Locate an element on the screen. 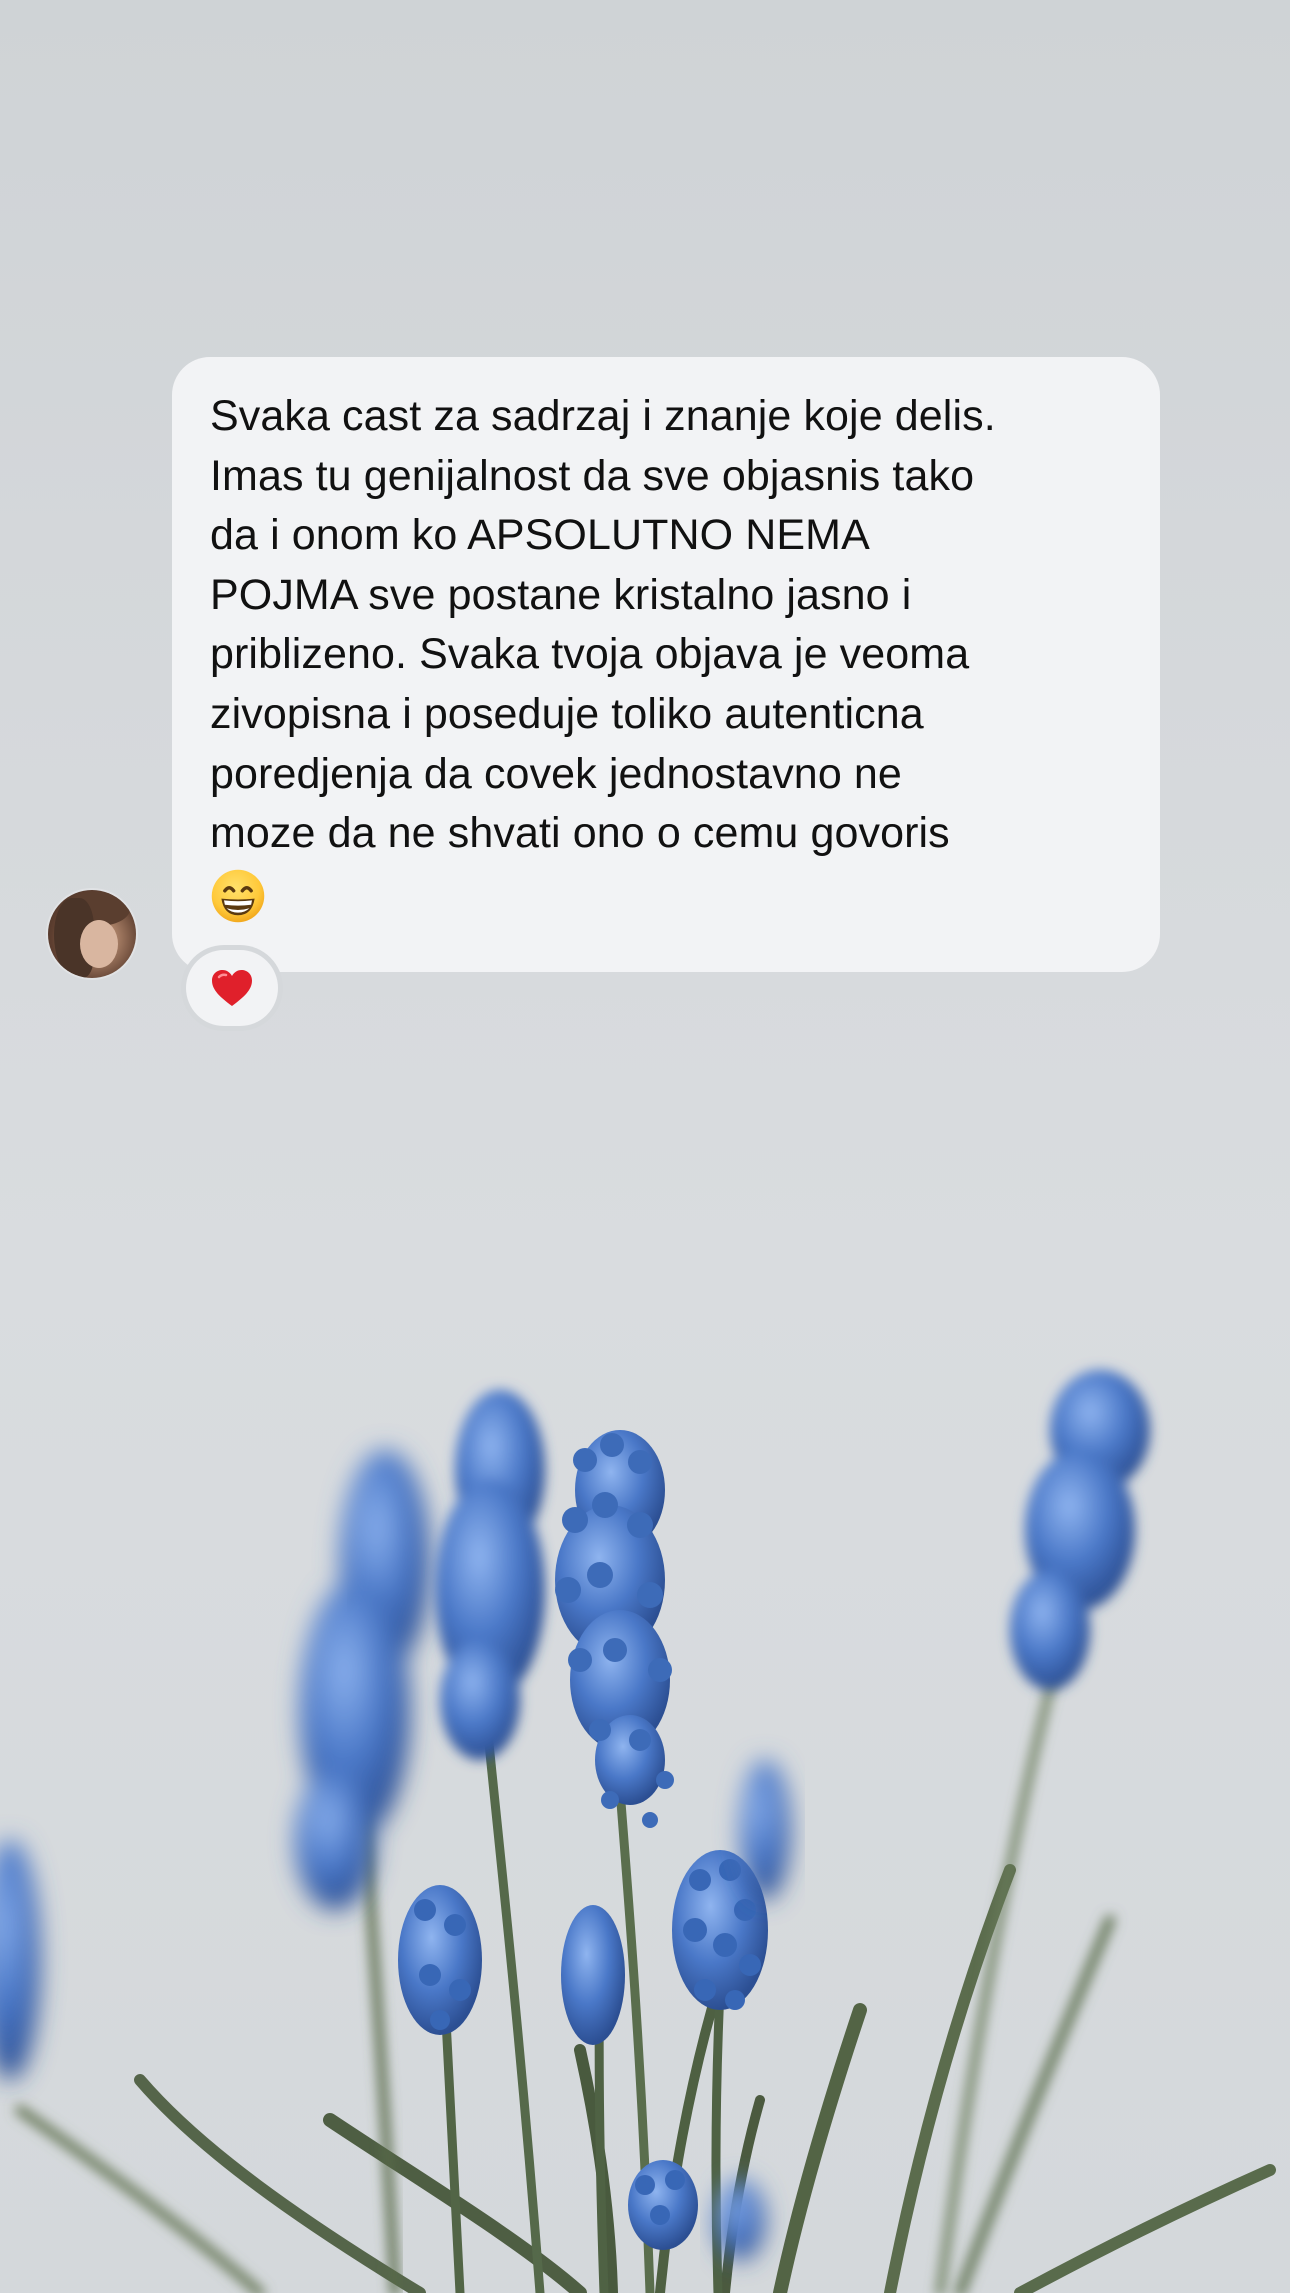 This screenshot has width=1290, height=2293. red-heart-icon is located at coordinates (232, 988).